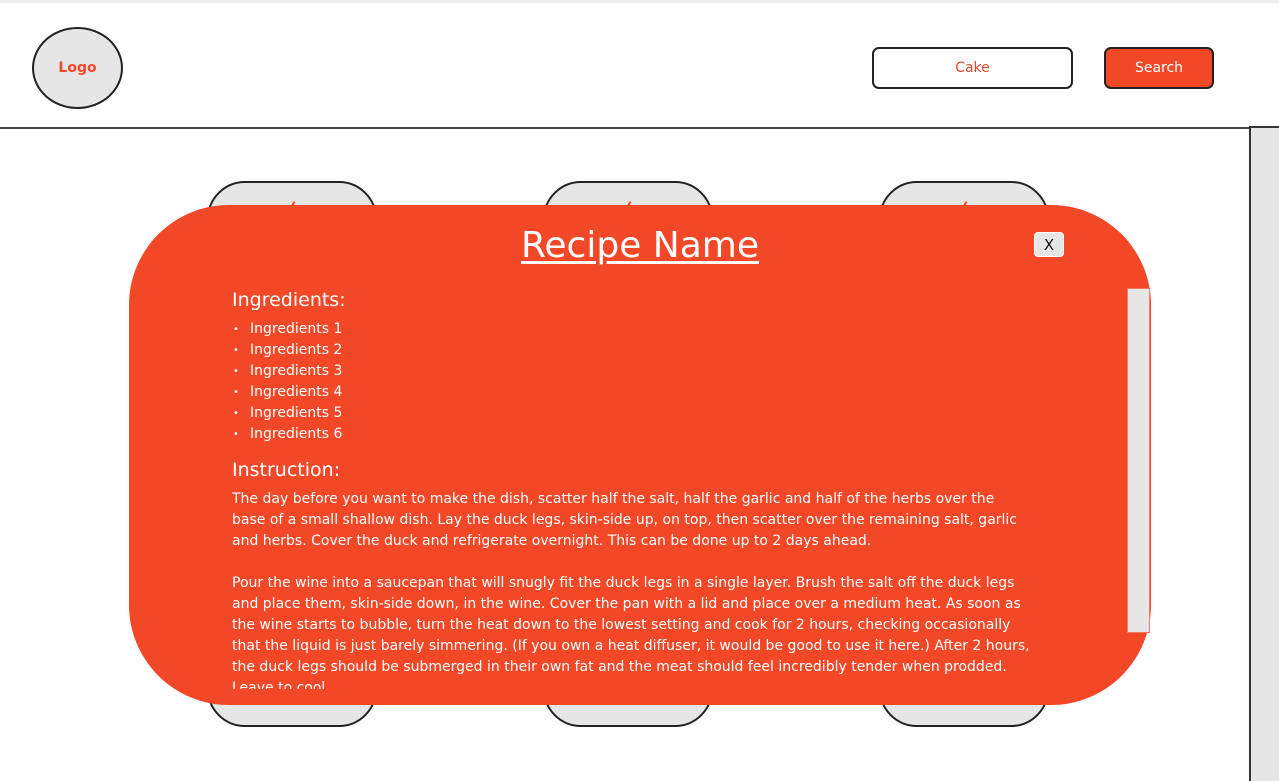 The width and height of the screenshot is (1279, 781). What do you see at coordinates (632, 350) in the screenshot?
I see `ingredient-item: Ingredients 2` at bounding box center [632, 350].